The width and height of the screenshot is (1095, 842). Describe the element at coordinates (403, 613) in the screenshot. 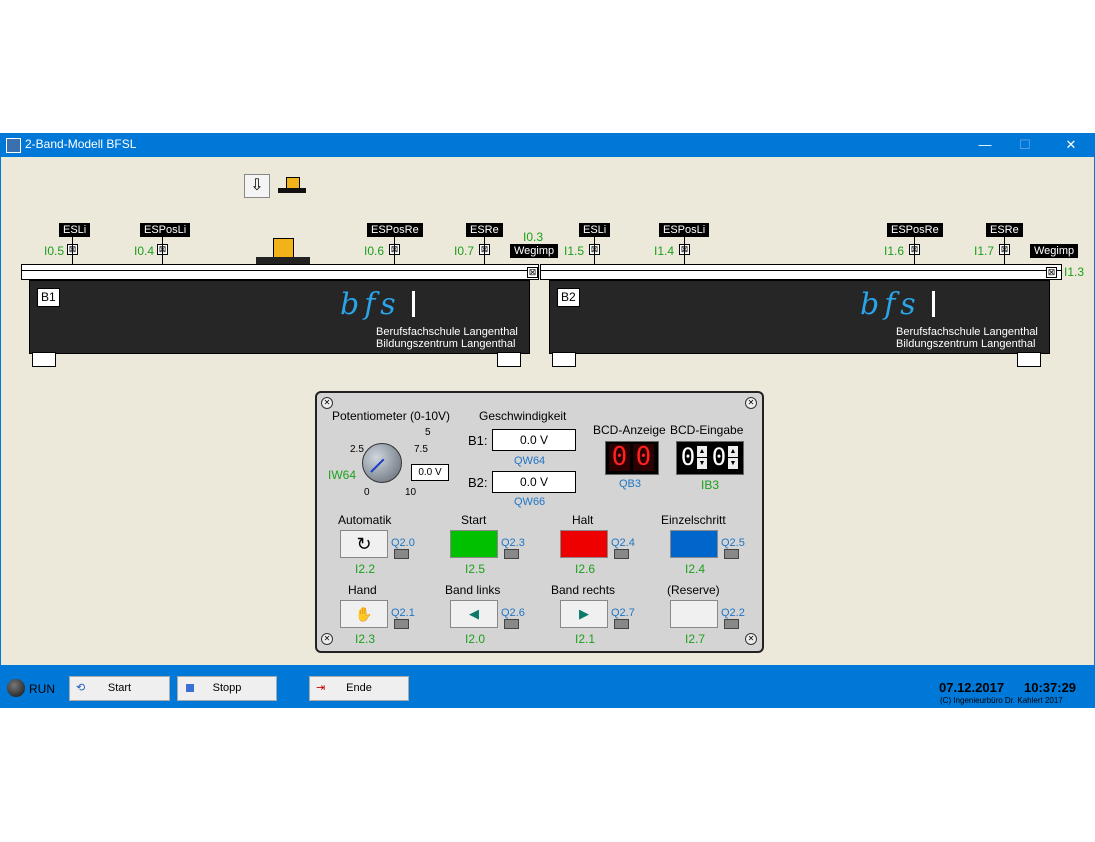

I see `q-label: Q2.1` at that location.